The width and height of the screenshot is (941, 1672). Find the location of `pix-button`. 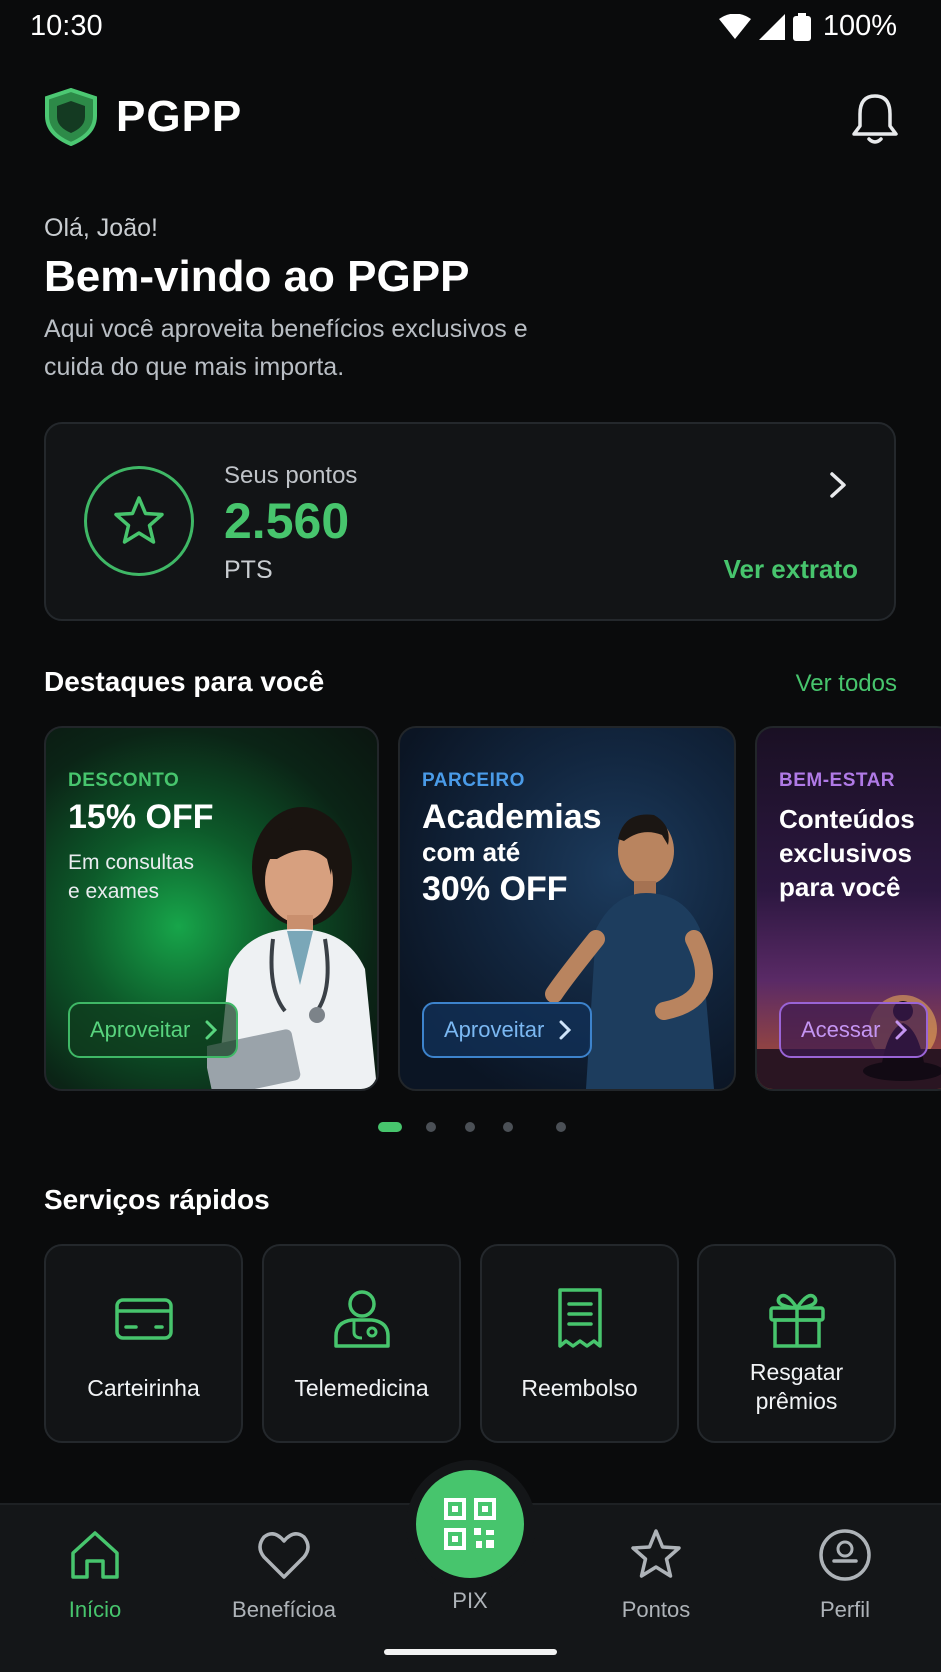

pix-button is located at coordinates (470, 1524).